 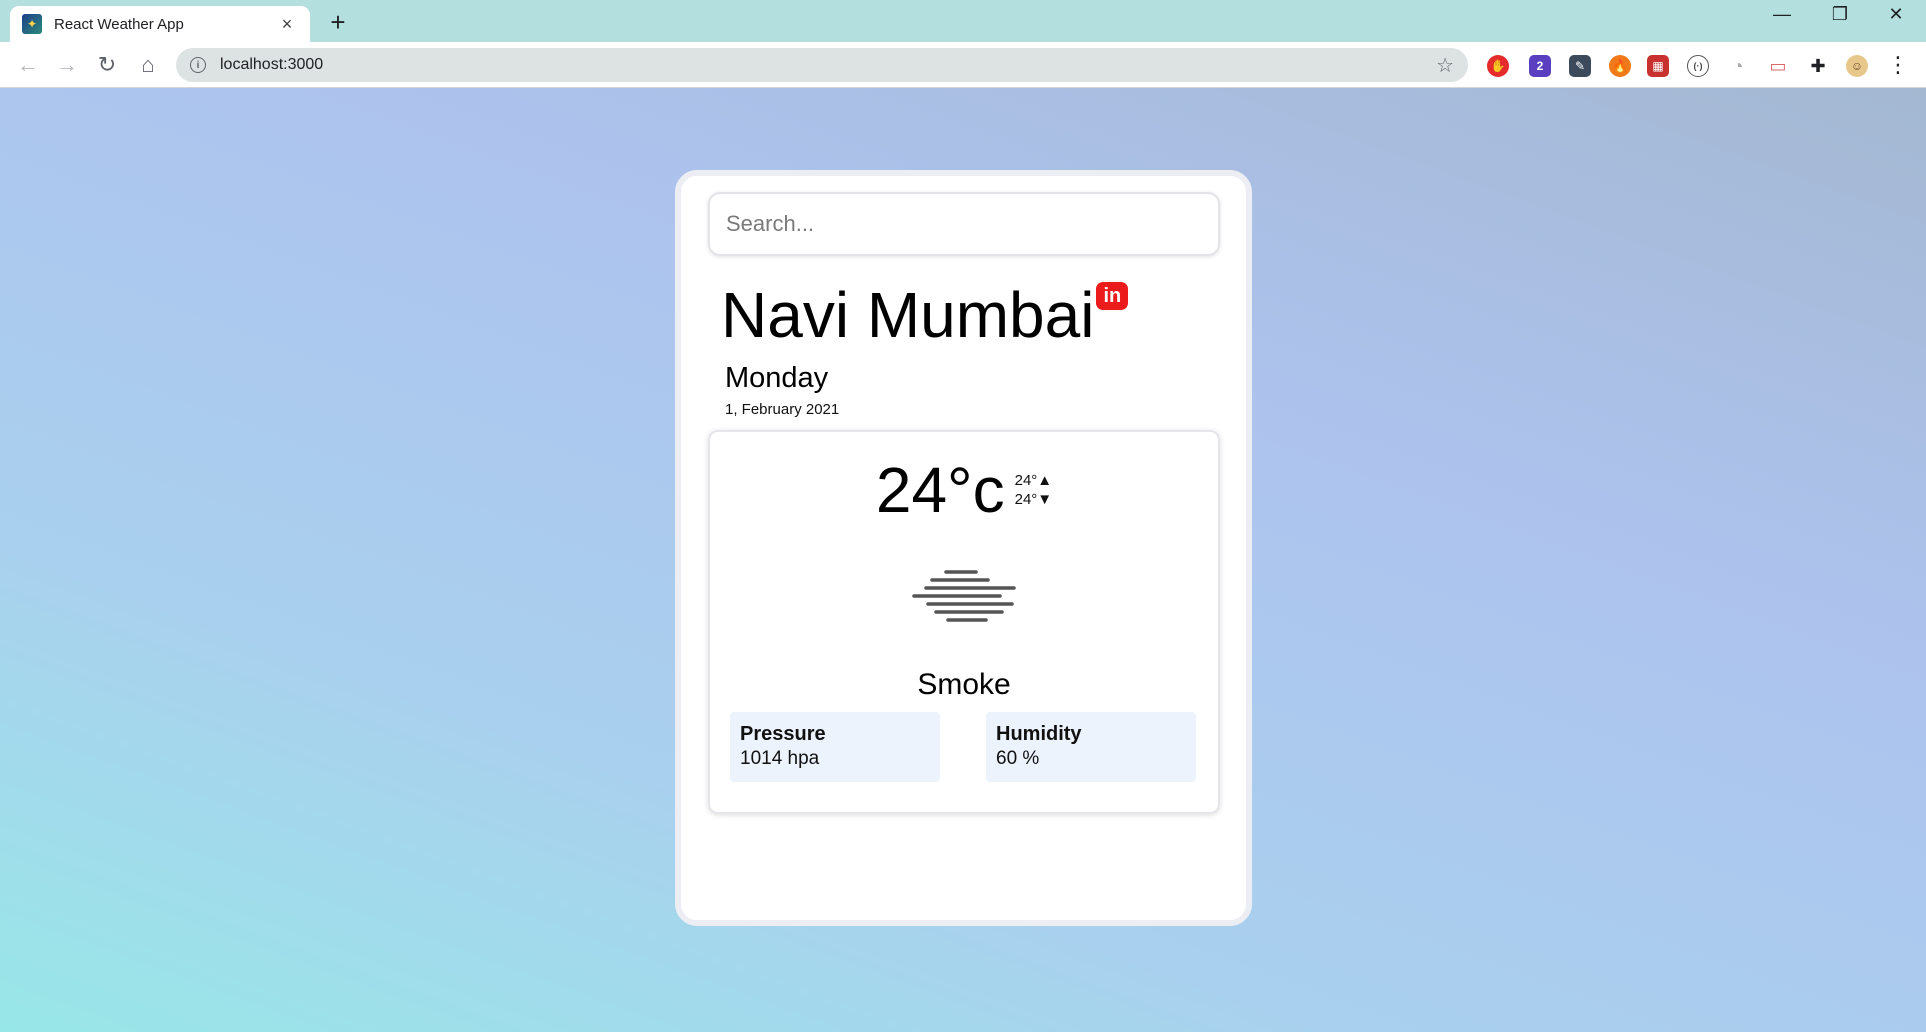 I want to click on bookmark-star-icon: ☆, so click(x=1445, y=65).